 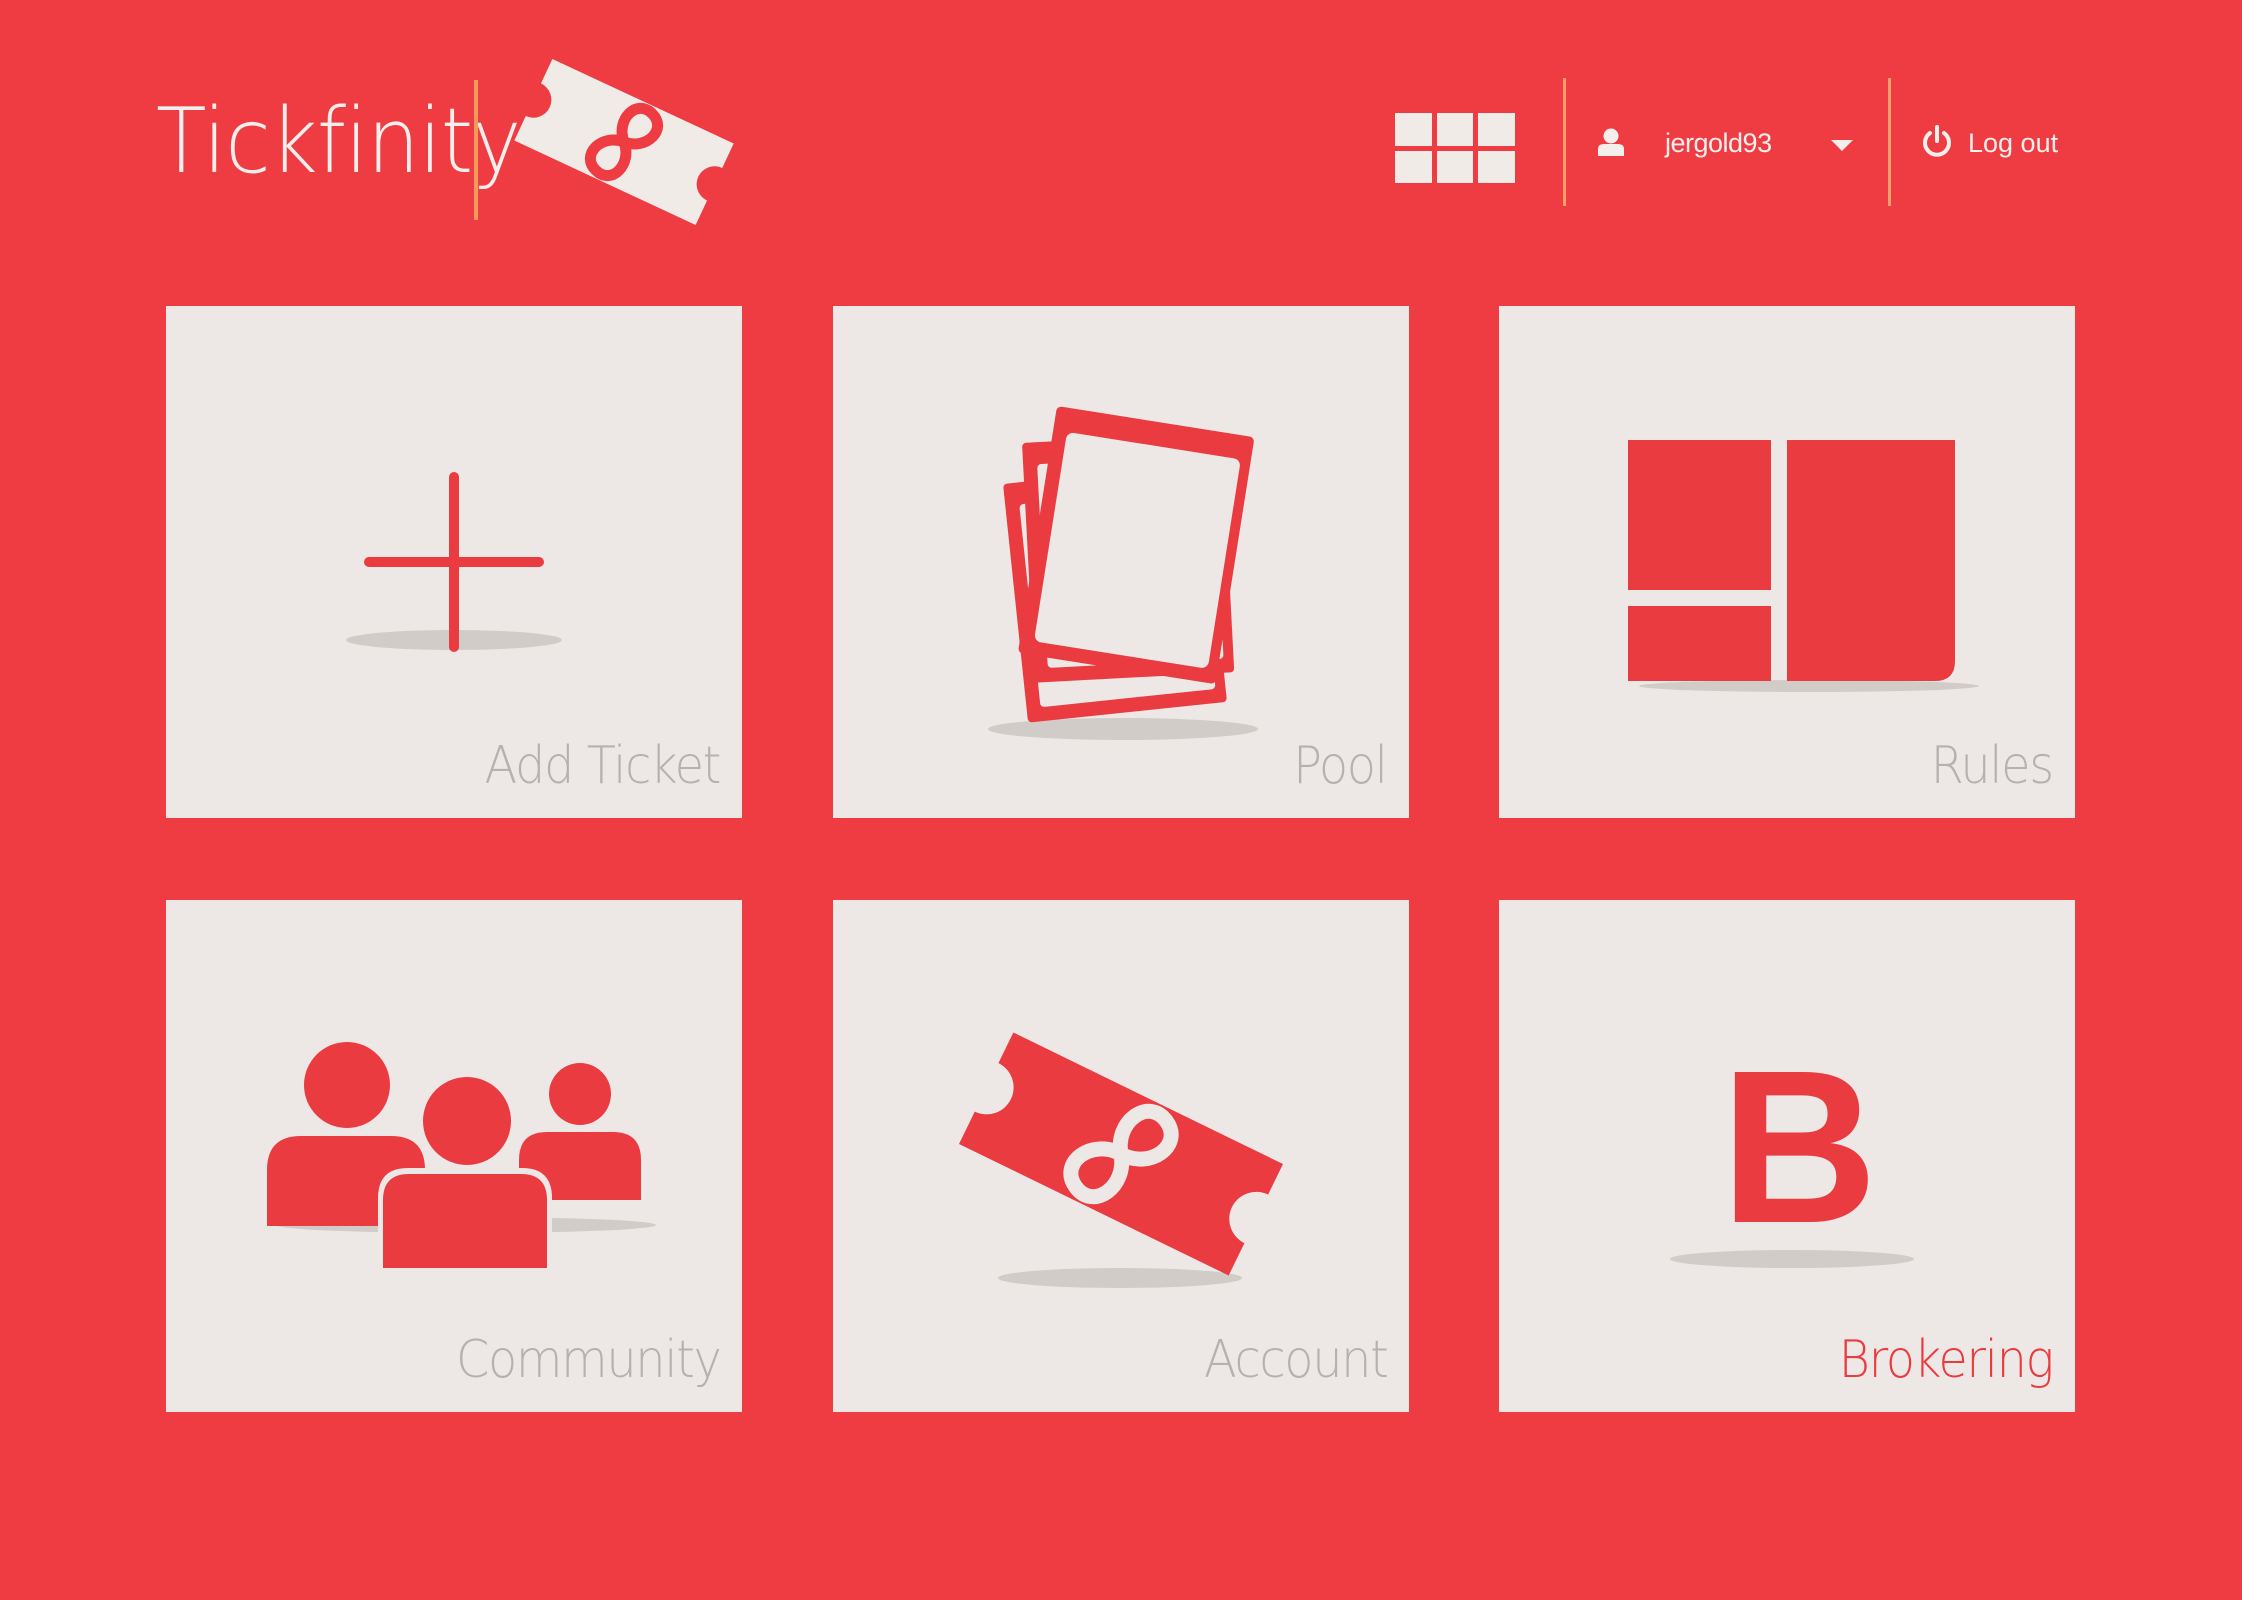 I want to click on tile-community: Community, so click(x=454, y=1156).